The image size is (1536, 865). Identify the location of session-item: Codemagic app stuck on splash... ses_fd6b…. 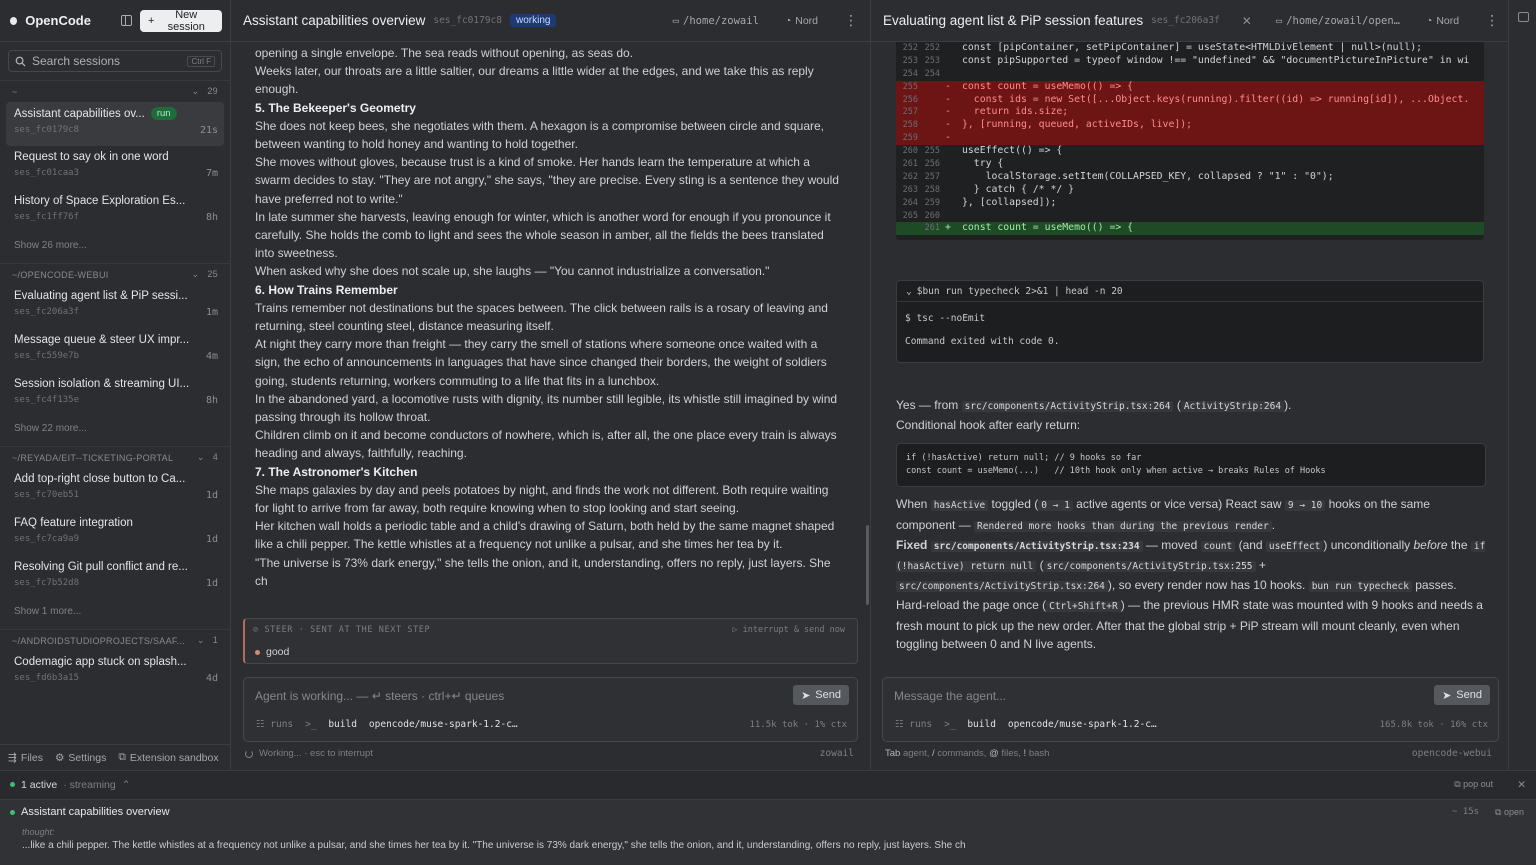
(115, 673).